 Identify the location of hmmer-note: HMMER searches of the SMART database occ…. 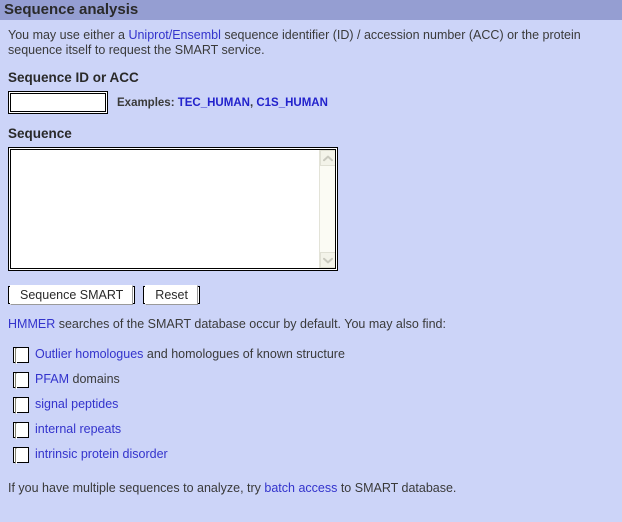
(311, 324).